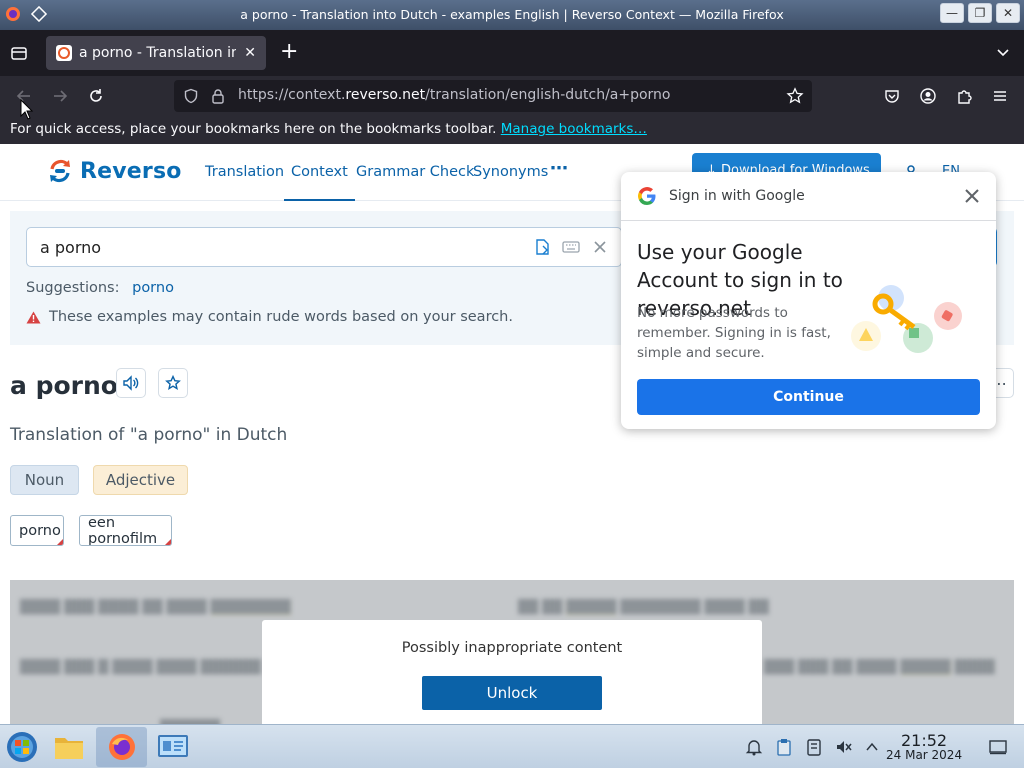  Describe the element at coordinates (44, 480) in the screenshot. I see `pos-tag-noun: Noun` at that location.